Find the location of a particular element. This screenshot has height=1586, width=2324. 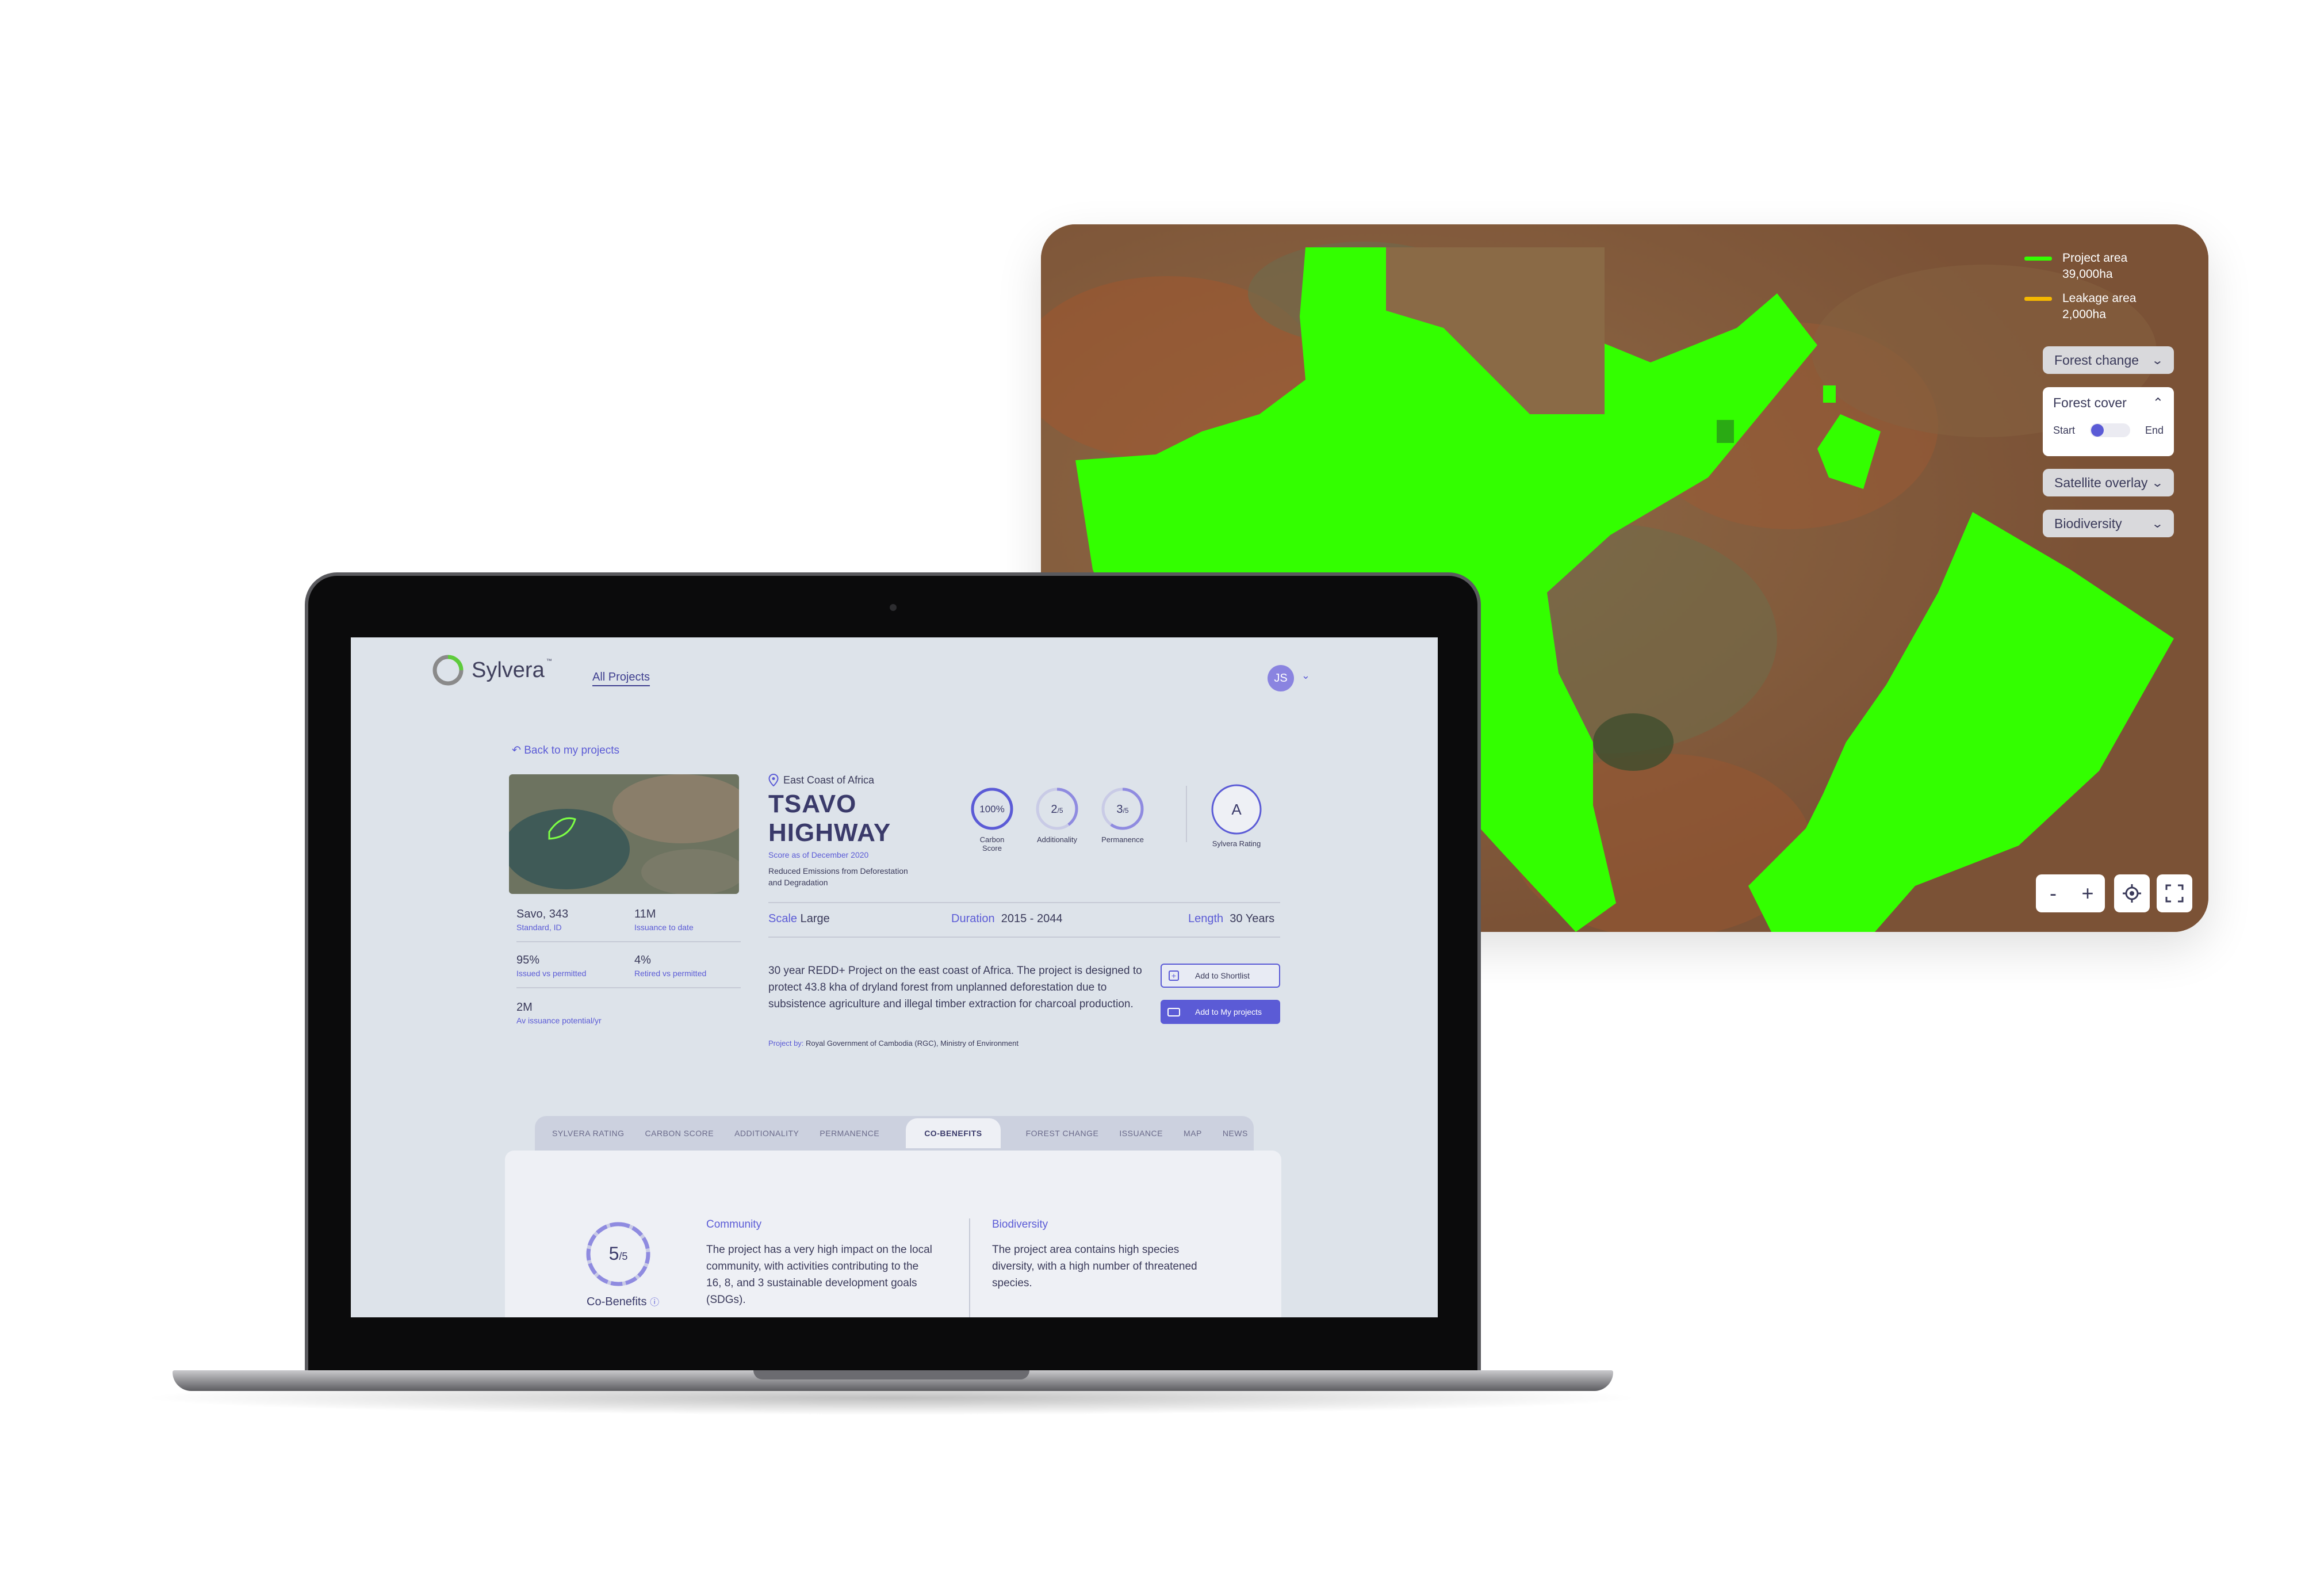

project-thumbnail is located at coordinates (624, 834).